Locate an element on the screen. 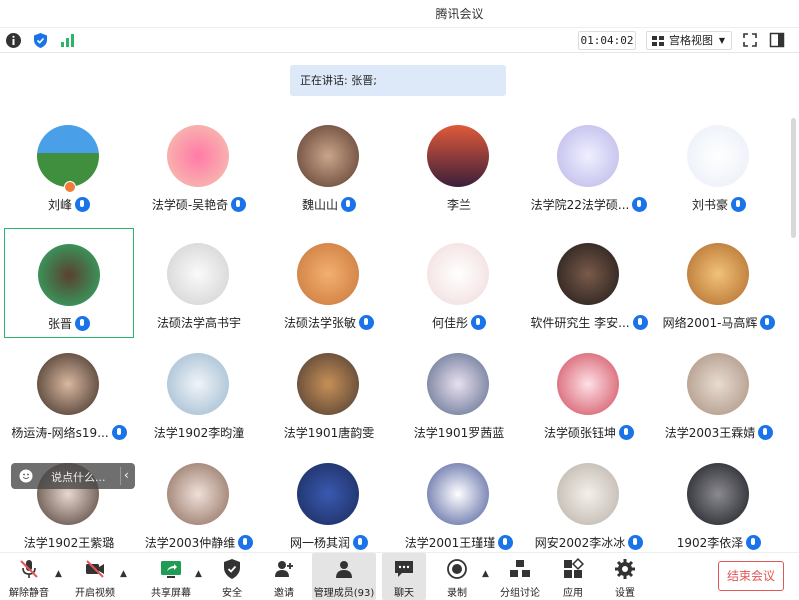 Image resolution: width=799 pixels, height=600 pixels. signal-icon is located at coordinates (67, 40).